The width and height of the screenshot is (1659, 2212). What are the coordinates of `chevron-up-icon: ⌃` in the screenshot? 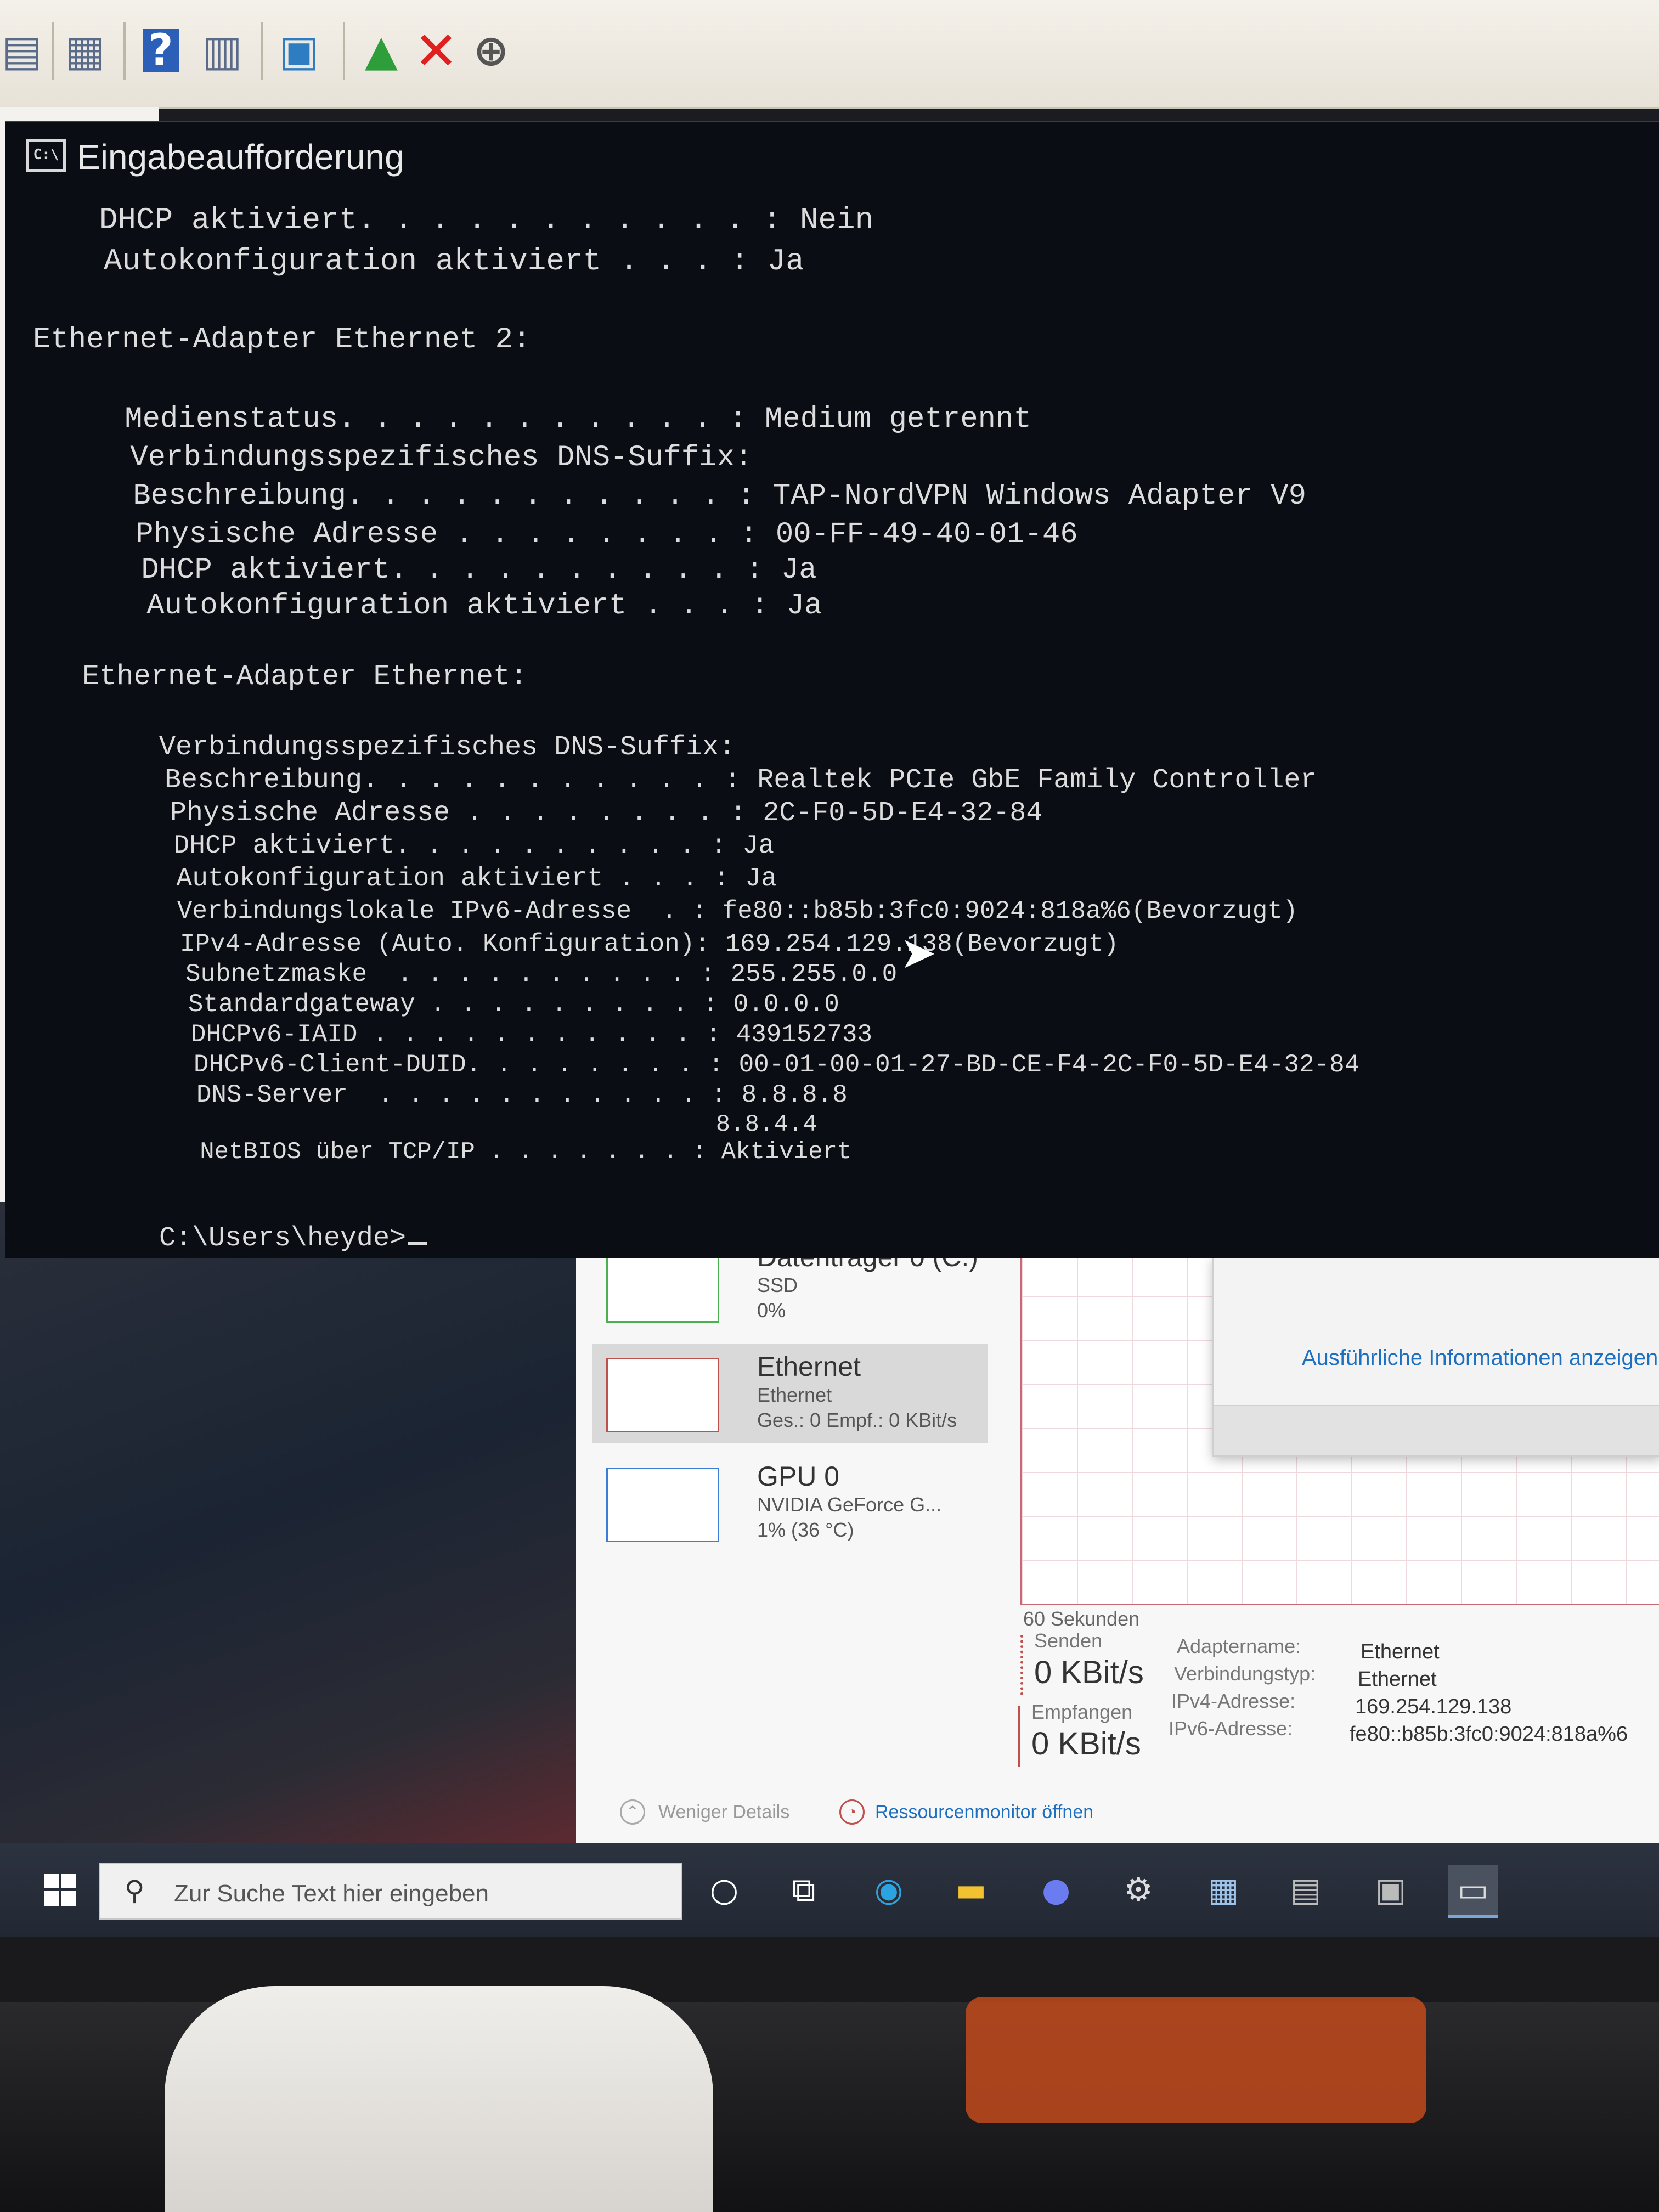 It's located at (632, 1812).